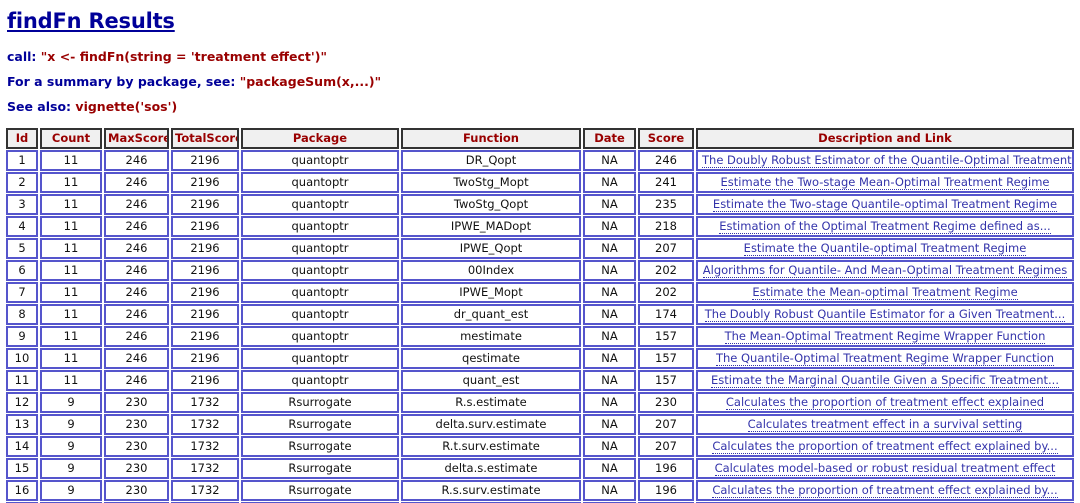 This screenshot has height=503, width=1080. Describe the element at coordinates (24, 56) in the screenshot. I see `call-label: call:` at that location.